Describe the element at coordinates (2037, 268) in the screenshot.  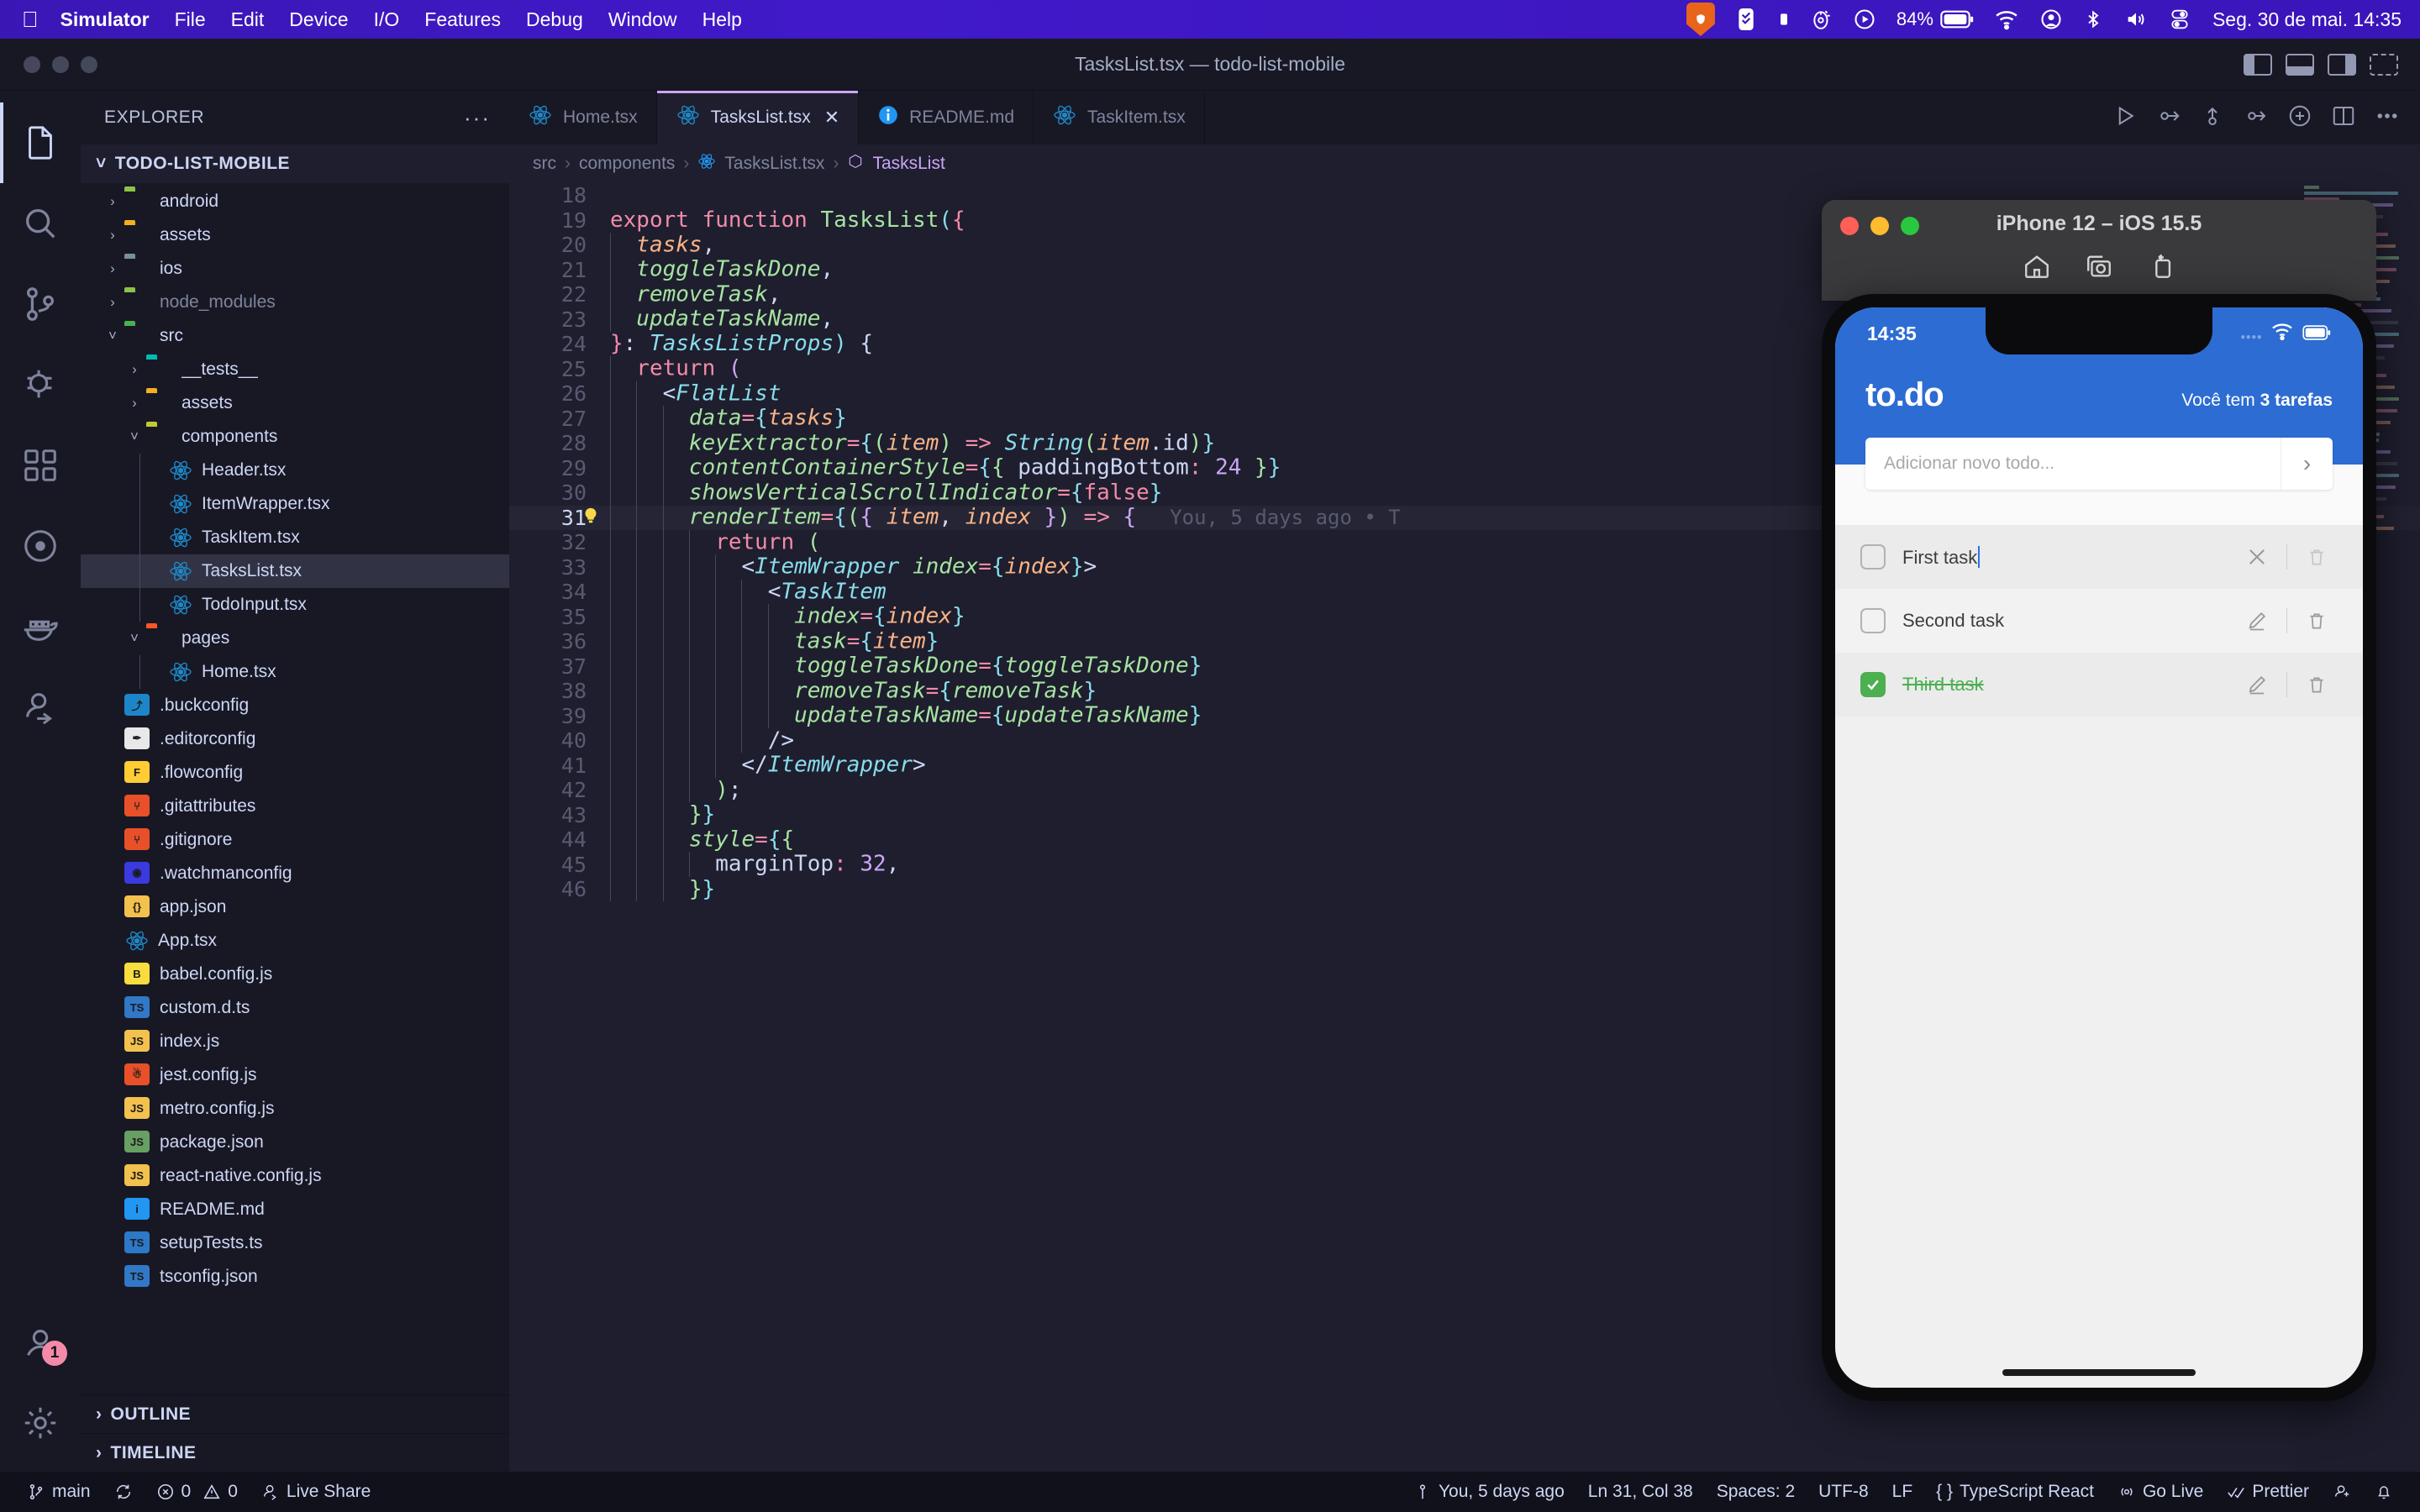
I see `home-icon` at that location.